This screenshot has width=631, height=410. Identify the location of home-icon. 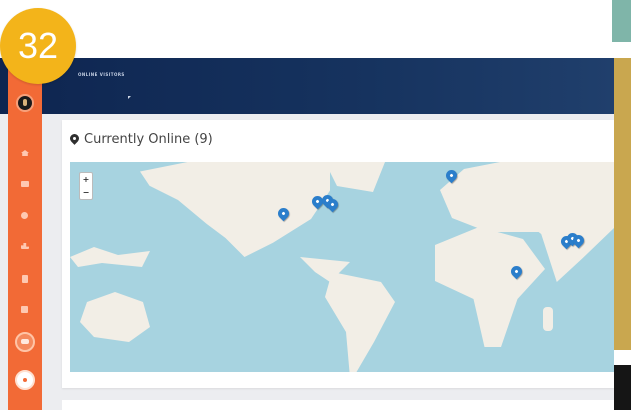
(25, 153).